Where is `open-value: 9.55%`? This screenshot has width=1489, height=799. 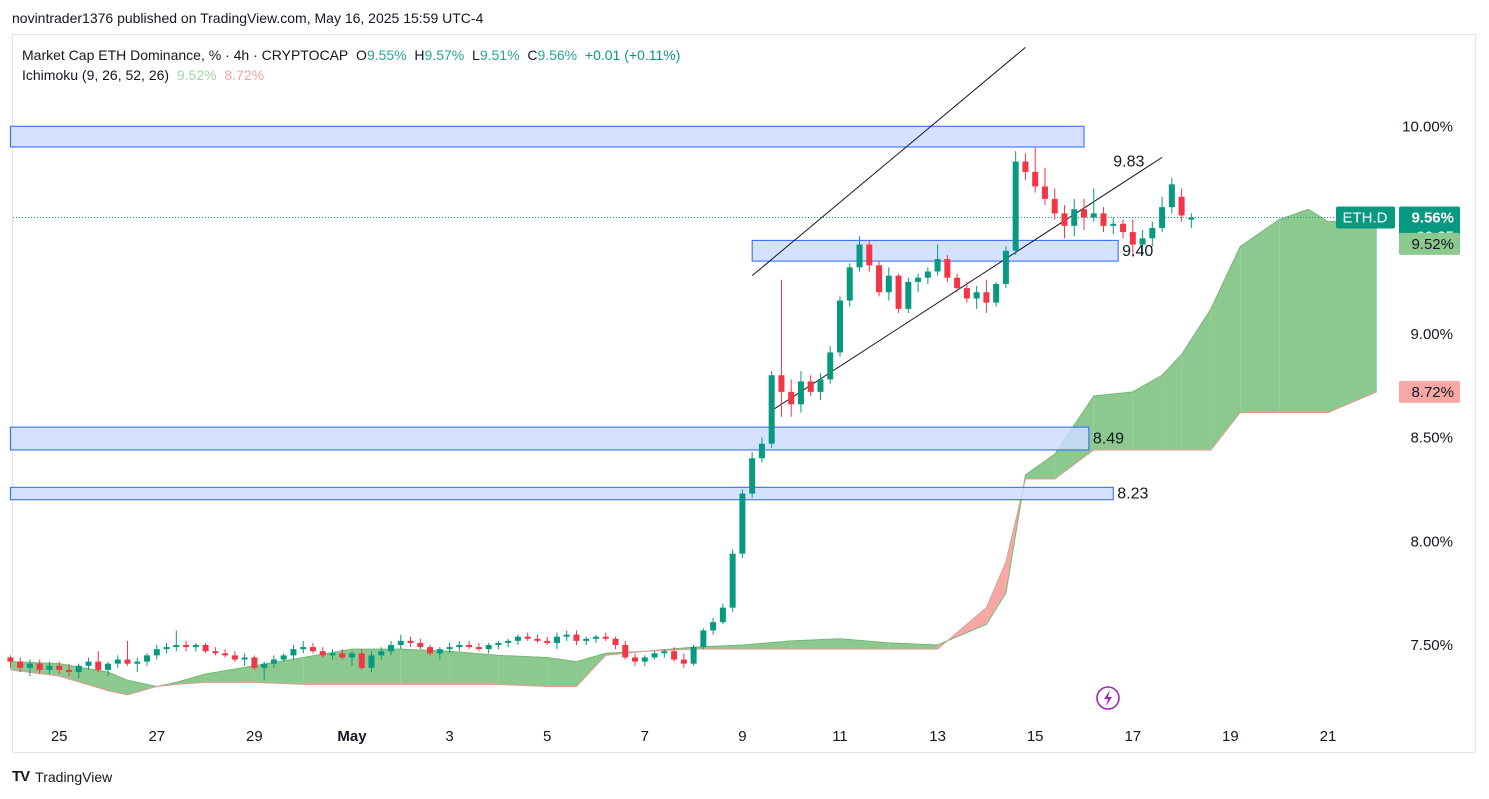 open-value: 9.55% is located at coordinates (386, 55).